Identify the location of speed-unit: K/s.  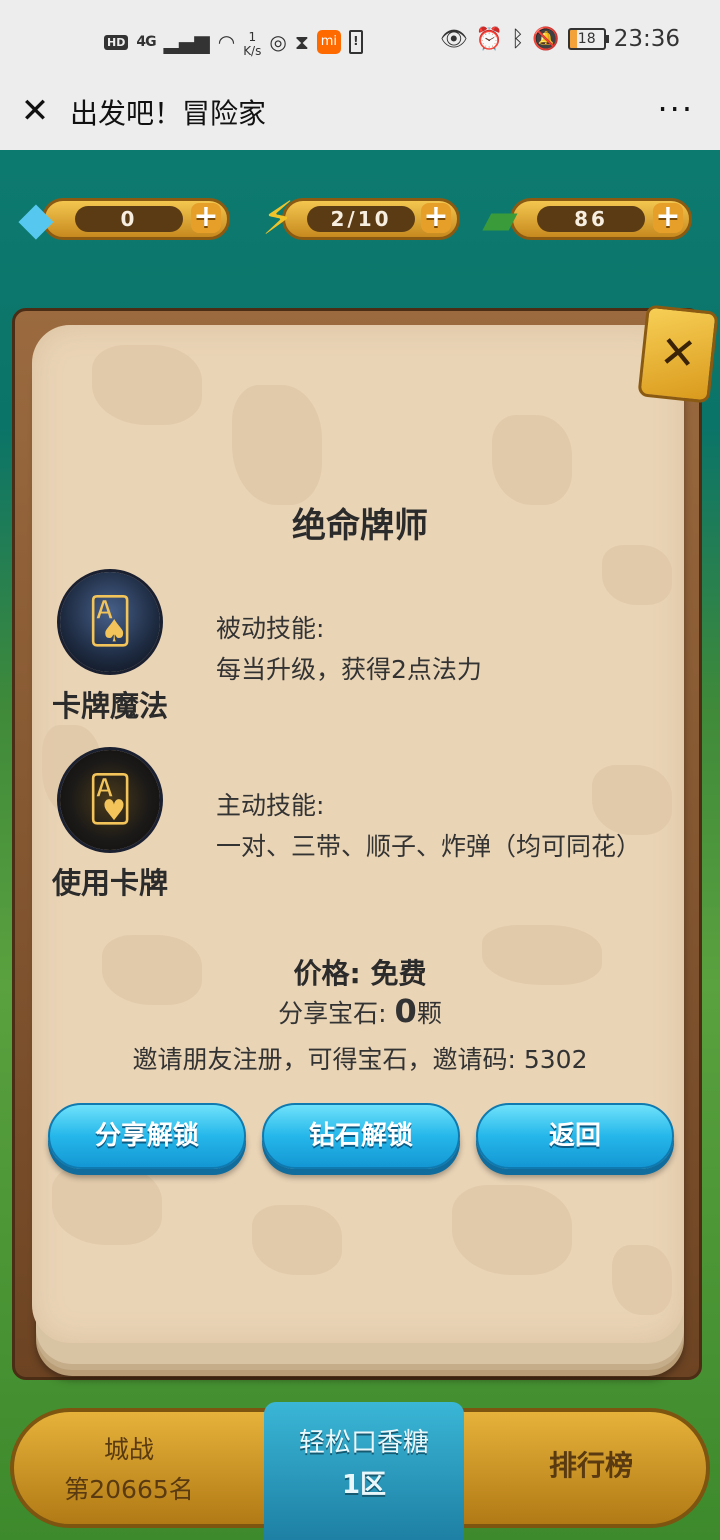
(252, 51).